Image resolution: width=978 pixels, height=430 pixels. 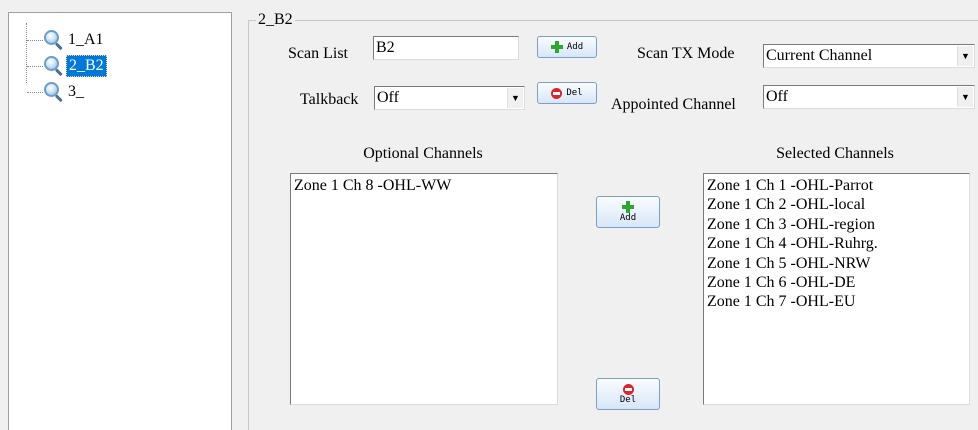 I want to click on list-item: Zone 1 Ch 6 -OHL-DE, so click(x=838, y=282).